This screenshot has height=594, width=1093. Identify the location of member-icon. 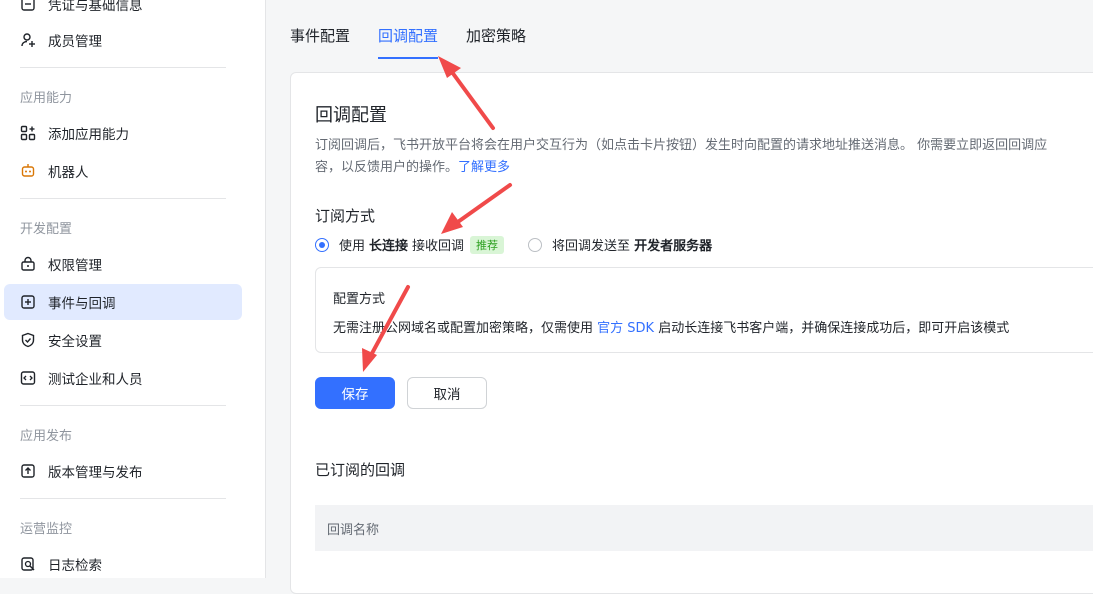
(28, 40).